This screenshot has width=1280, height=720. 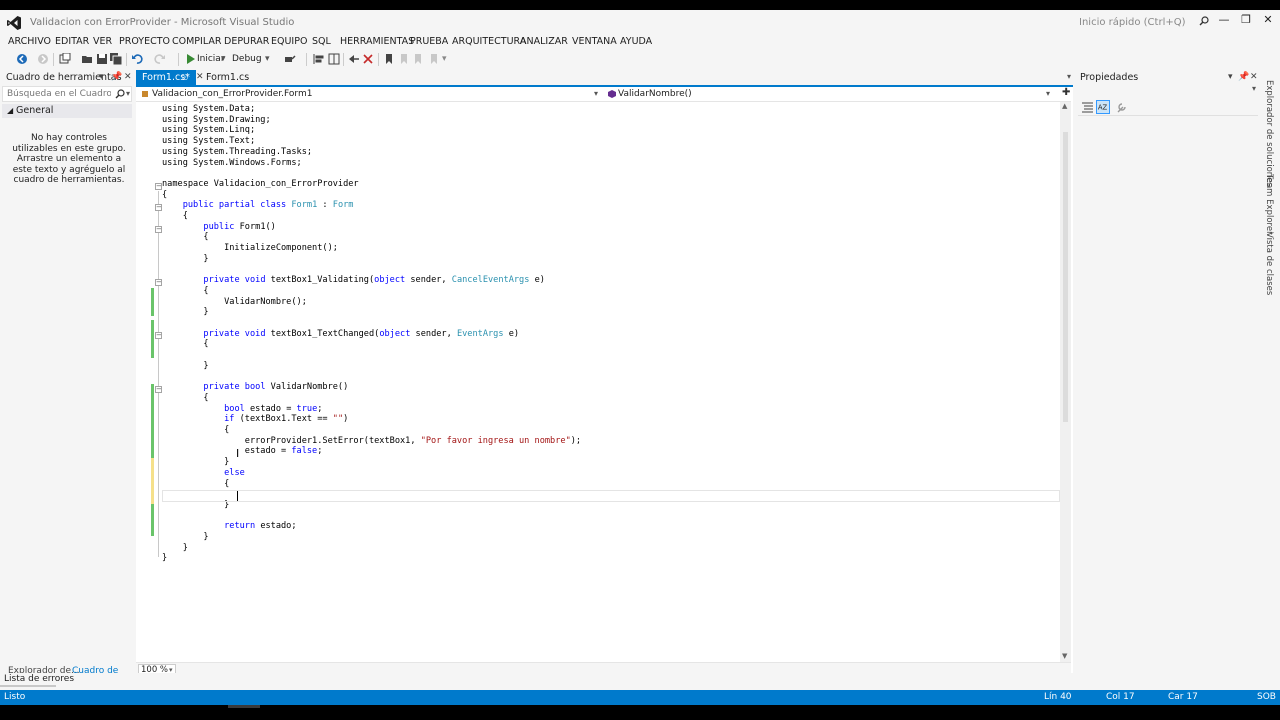 I want to click on navigate-back-icon, so click(x=22, y=59).